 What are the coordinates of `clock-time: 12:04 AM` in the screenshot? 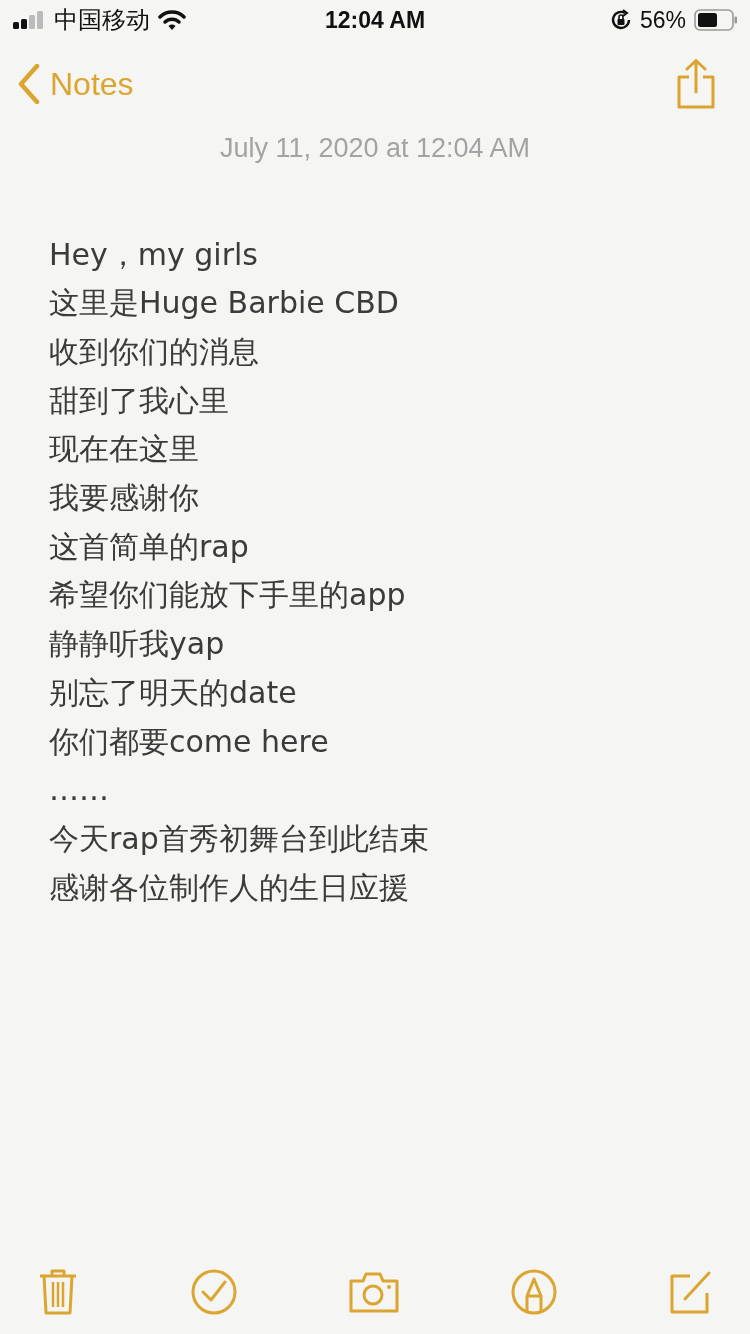 It's located at (375, 20).